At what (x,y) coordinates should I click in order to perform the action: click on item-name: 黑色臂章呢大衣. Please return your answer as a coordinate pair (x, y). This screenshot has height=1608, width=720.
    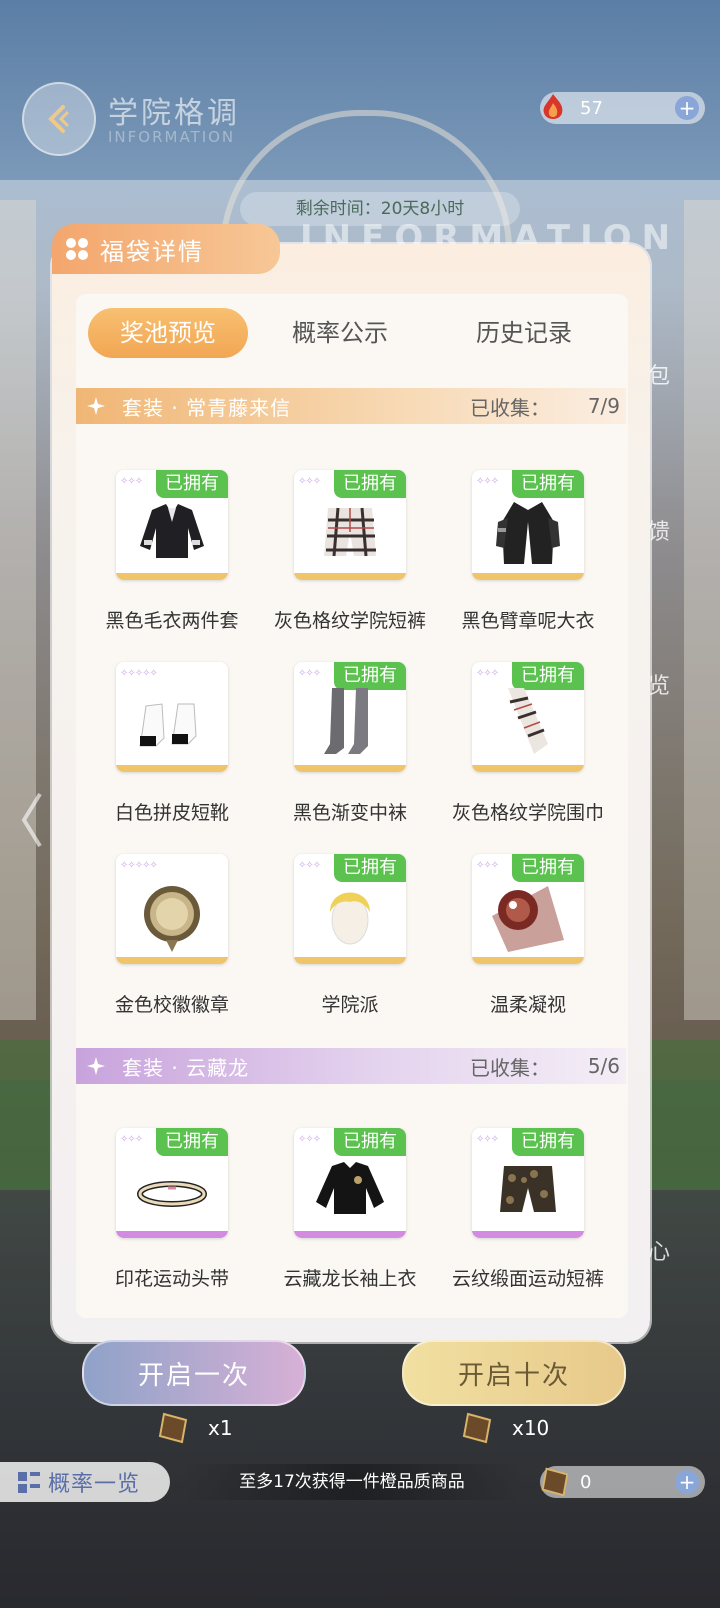
    Looking at the image, I should click on (528, 621).